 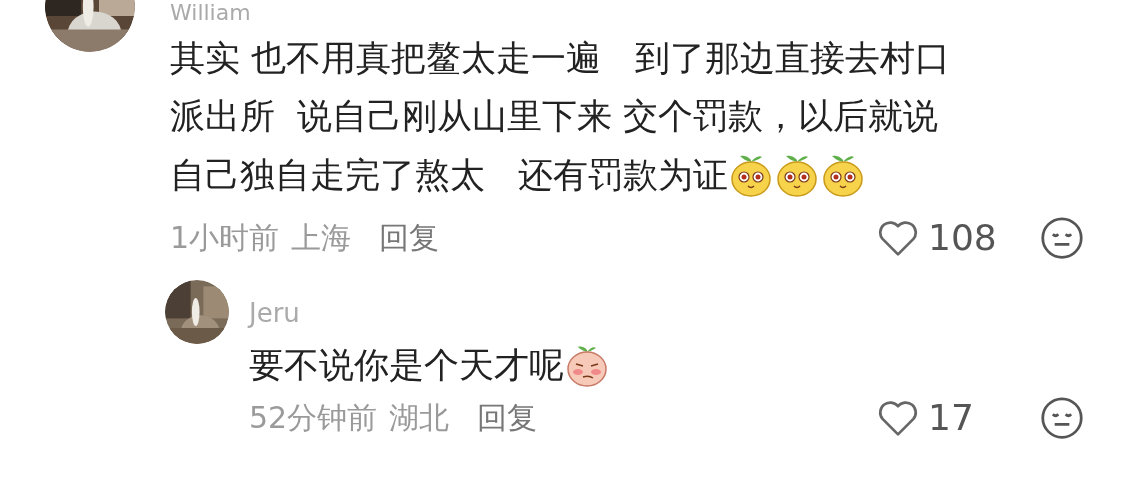 What do you see at coordinates (406, 365) in the screenshot?
I see `comment-text: 要不说你是个天才呢` at bounding box center [406, 365].